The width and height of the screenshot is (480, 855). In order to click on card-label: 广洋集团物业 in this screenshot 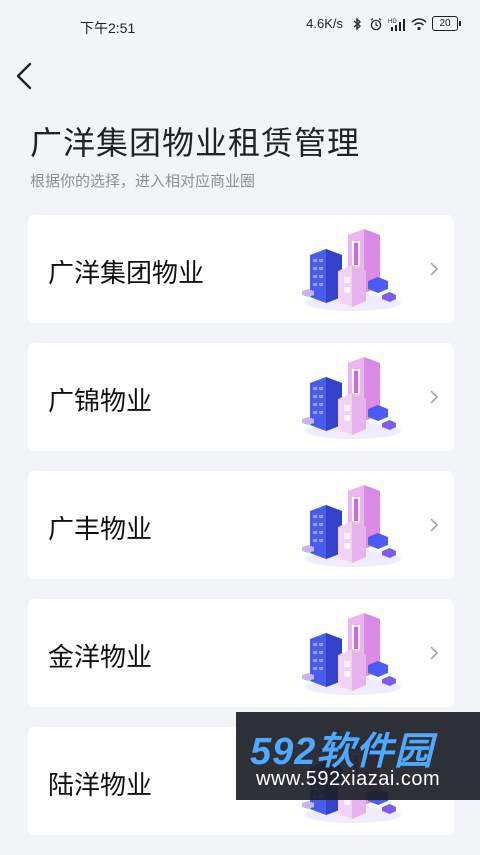, I will do `click(126, 274)`.